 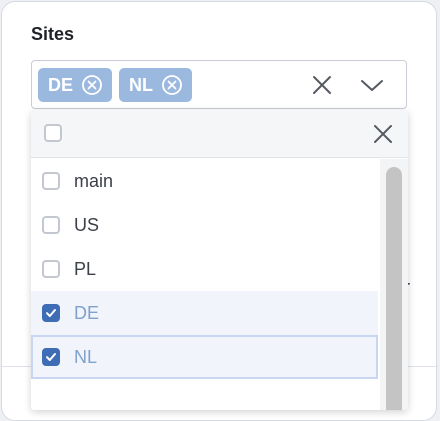 What do you see at coordinates (204, 225) in the screenshot?
I see `option-us: US` at bounding box center [204, 225].